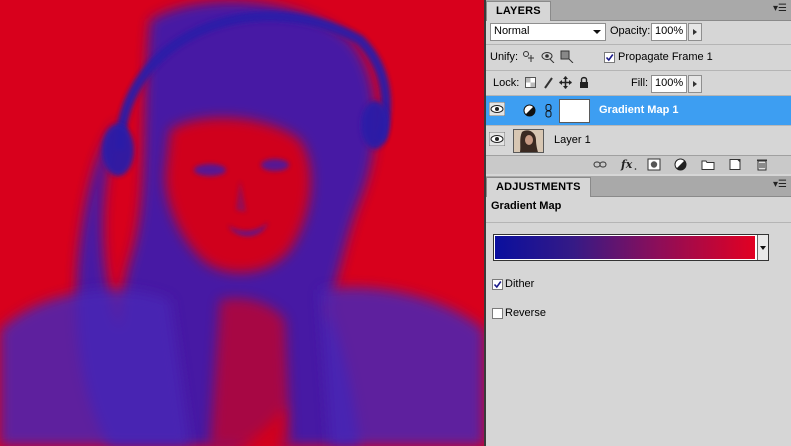  I want to click on adjustments-tabbar: ADJUSTMENTS ▾☰, so click(638, 186).